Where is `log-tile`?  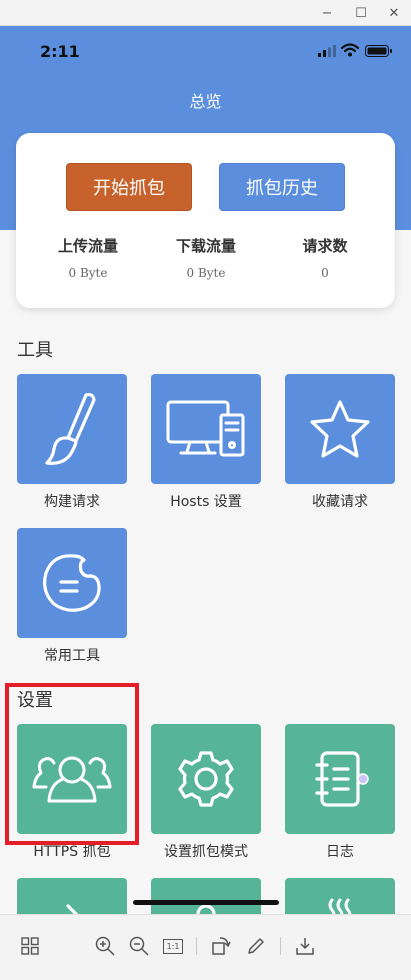
log-tile is located at coordinates (340, 779).